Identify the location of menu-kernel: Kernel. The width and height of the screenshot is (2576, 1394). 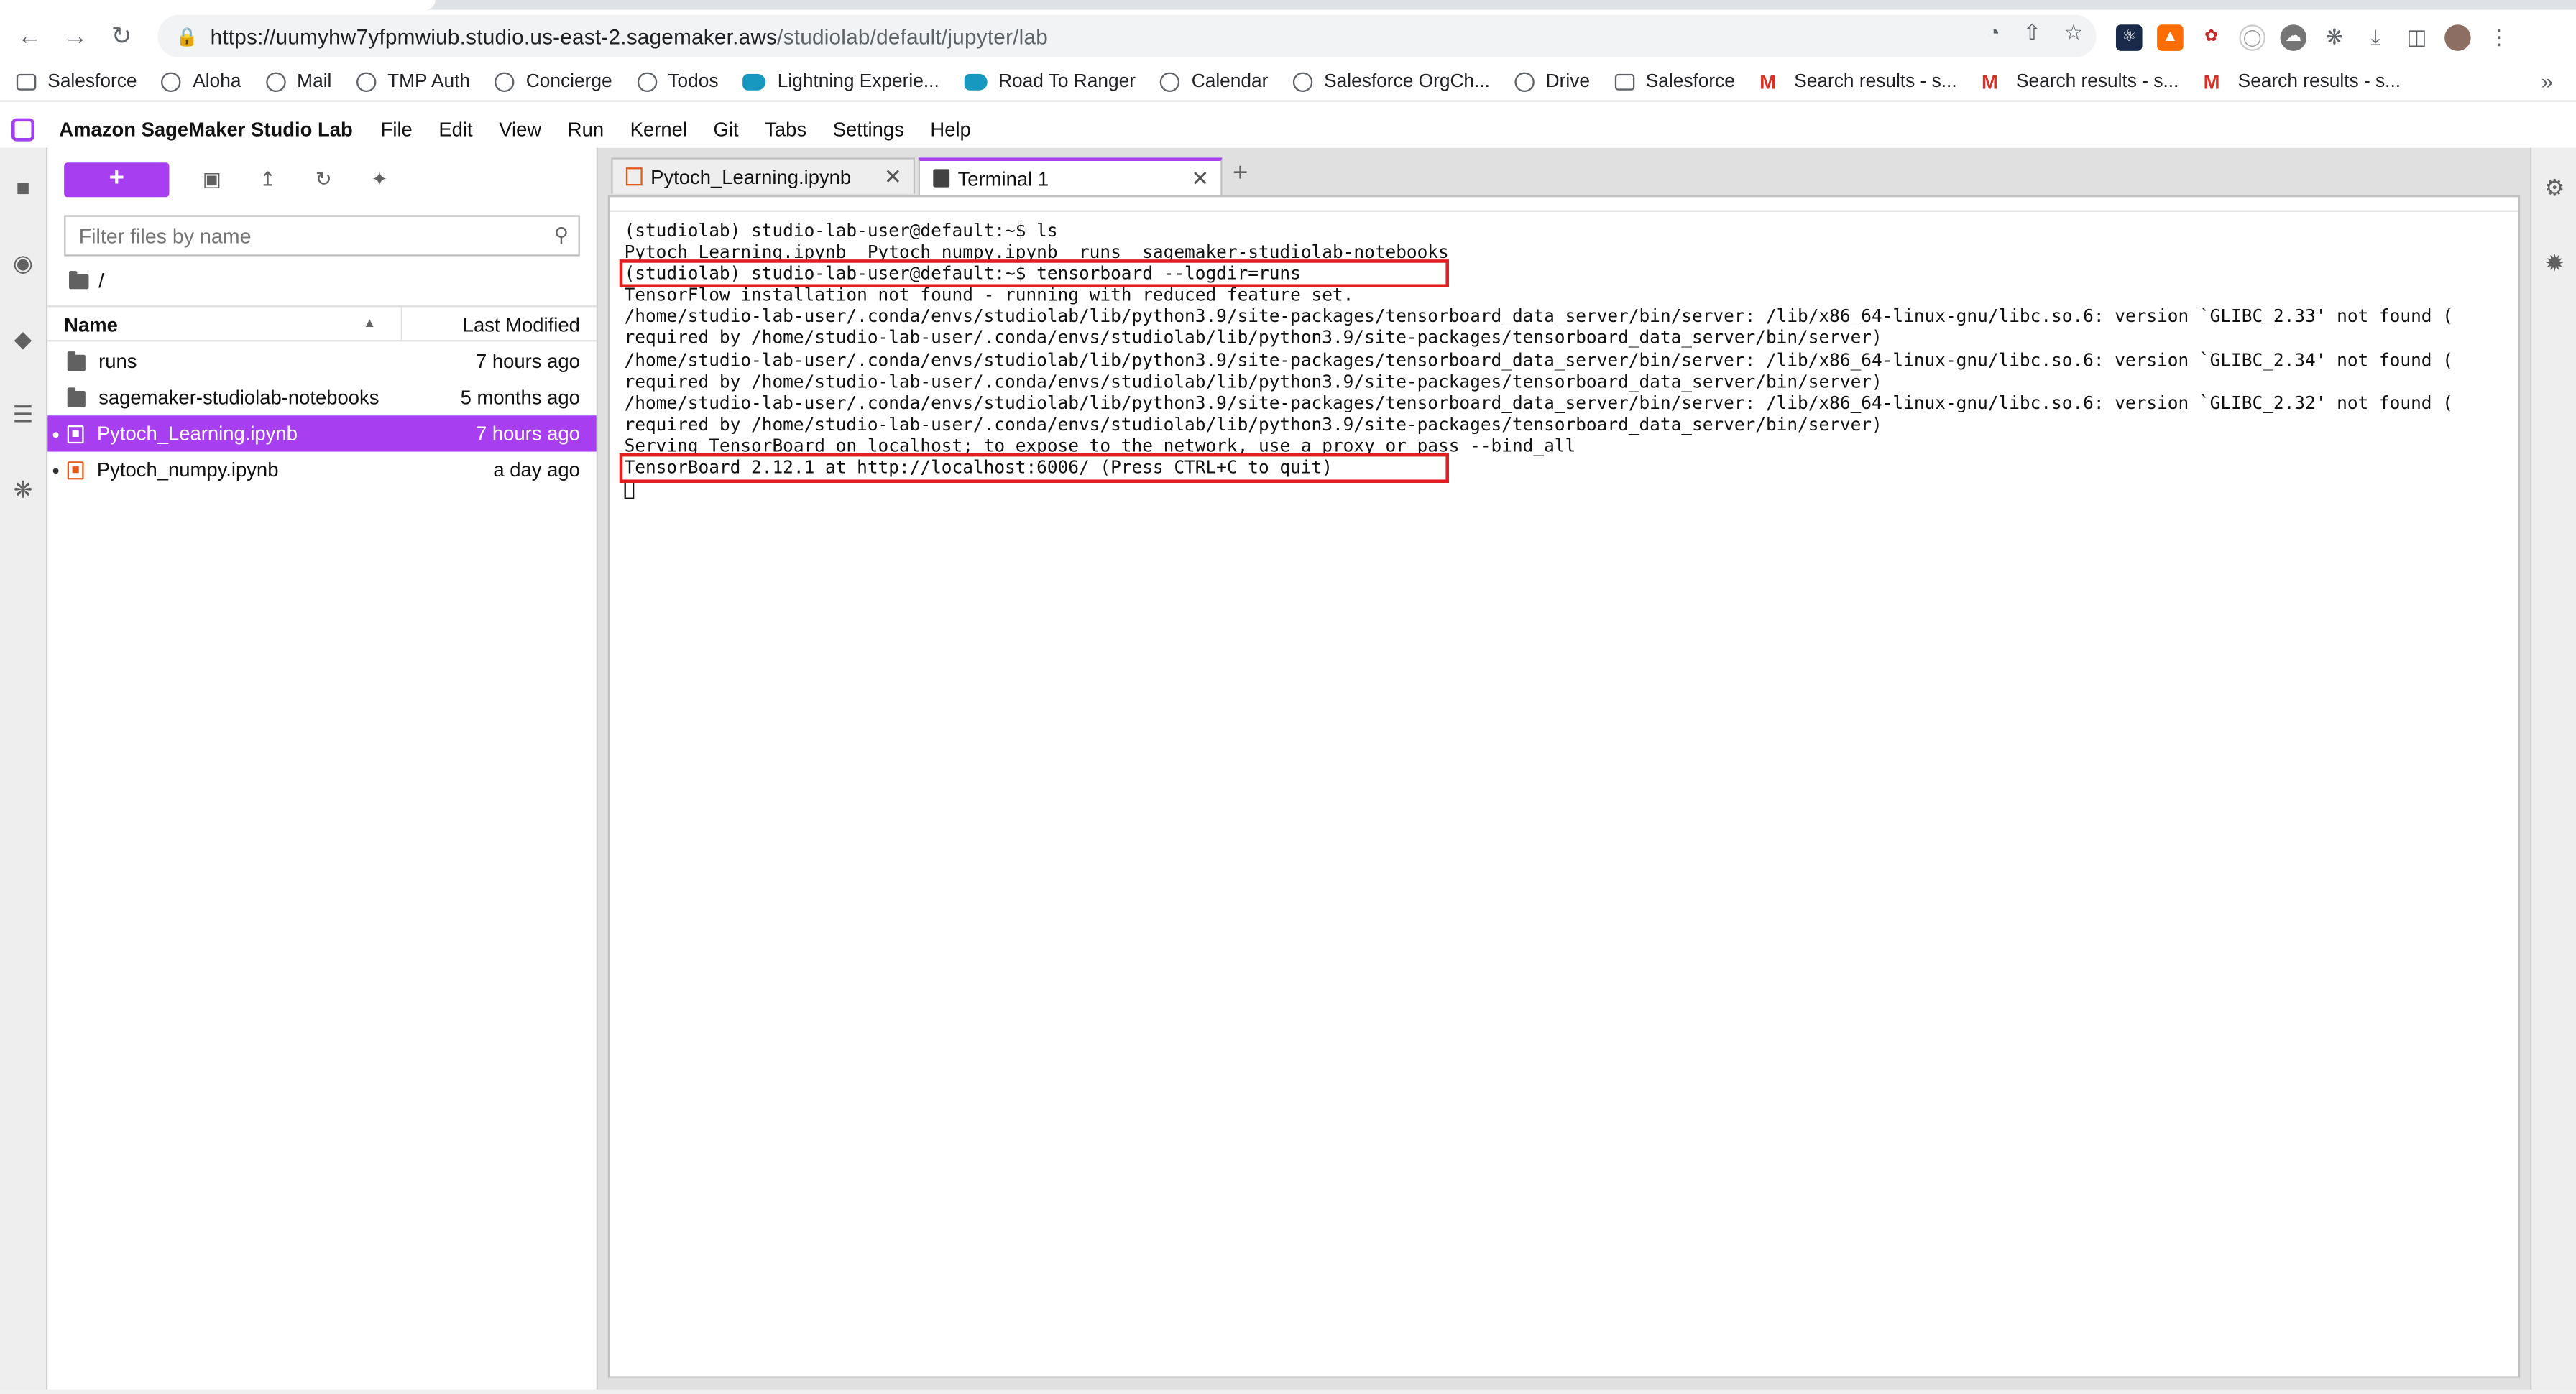
(658, 130).